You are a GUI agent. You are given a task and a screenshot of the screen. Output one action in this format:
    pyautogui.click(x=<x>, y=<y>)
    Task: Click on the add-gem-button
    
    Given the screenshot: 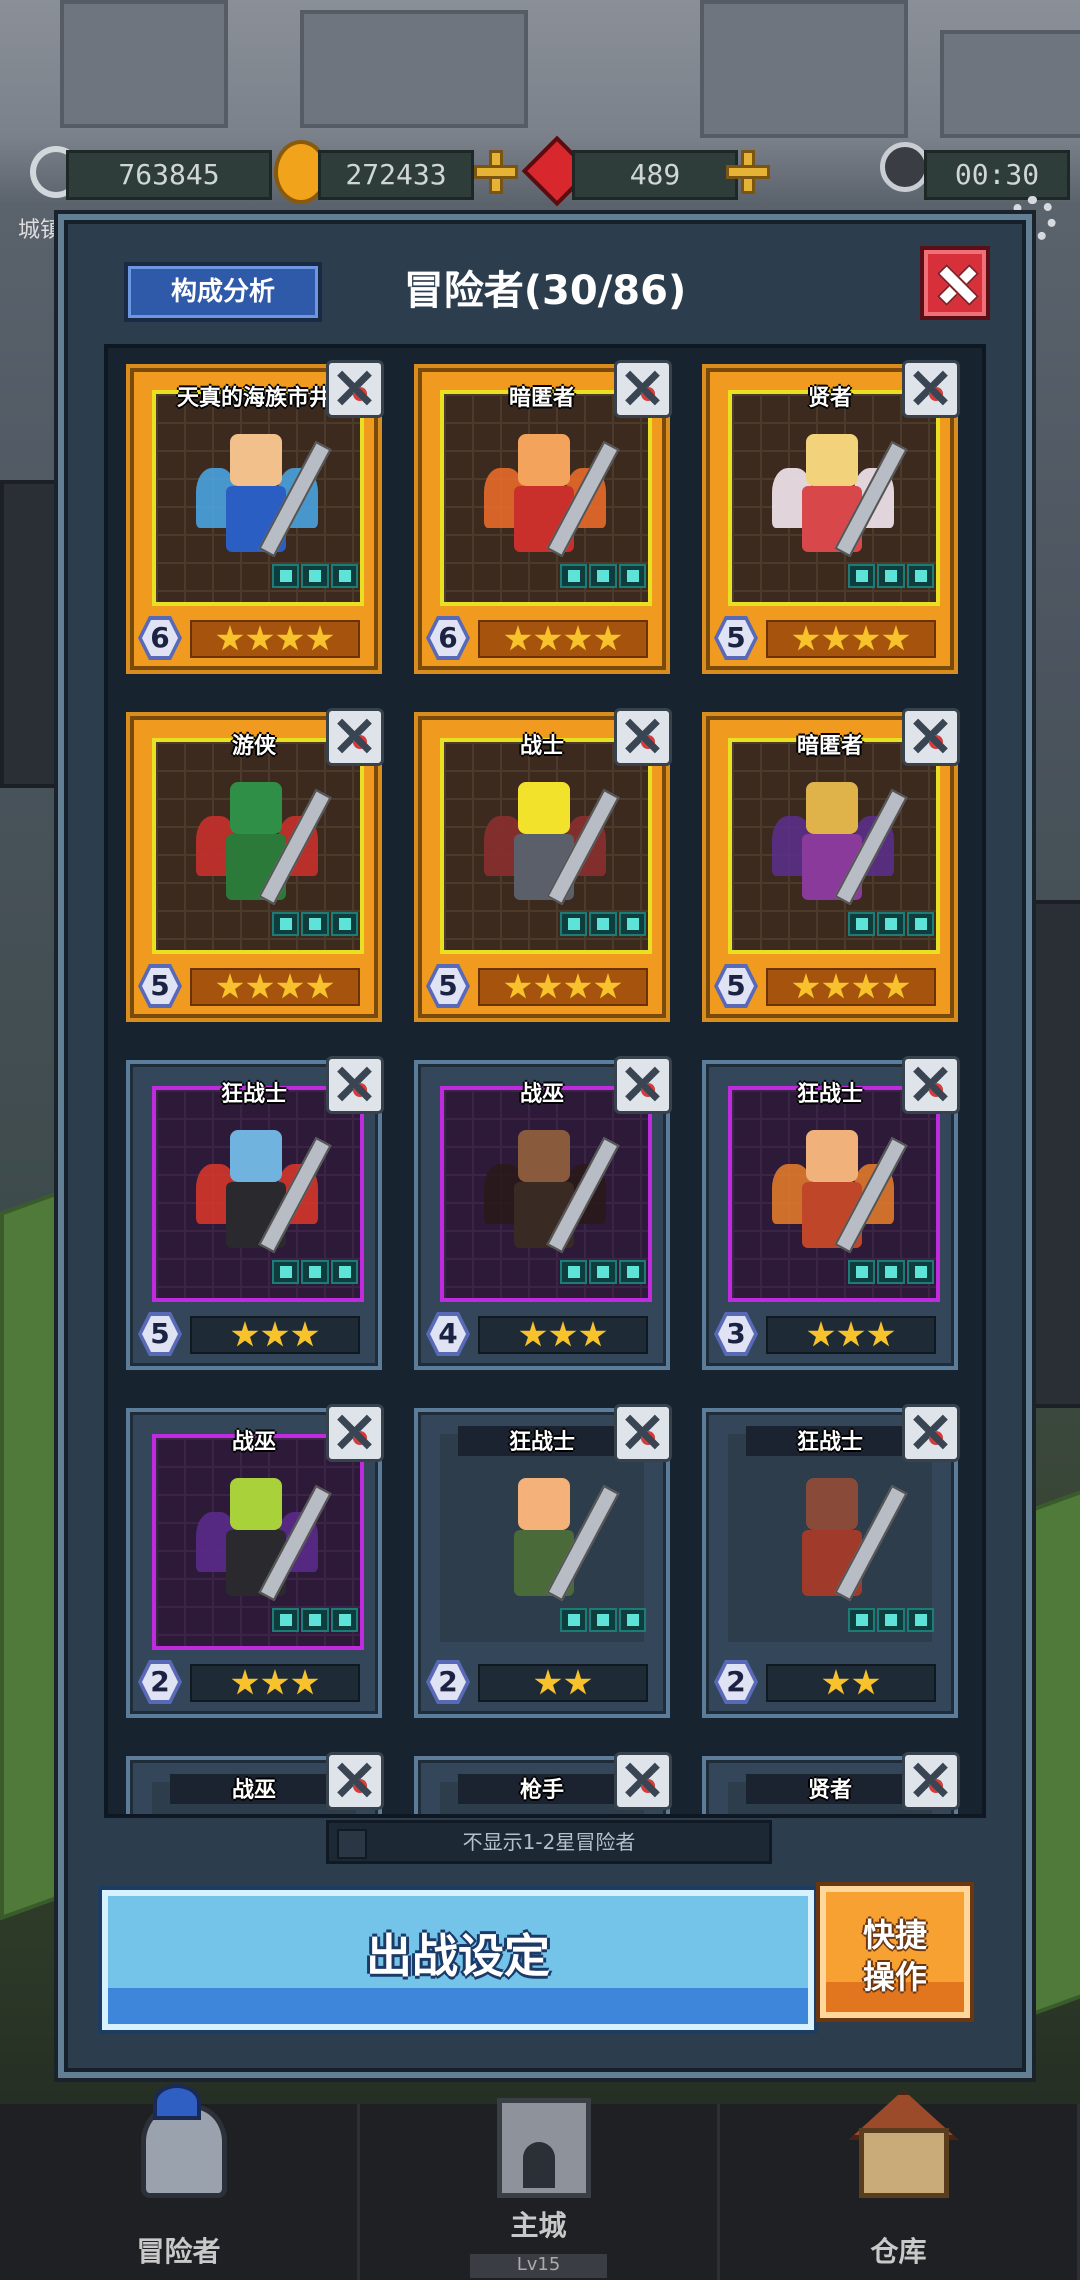 What is the action you would take?
    pyautogui.click(x=748, y=172)
    